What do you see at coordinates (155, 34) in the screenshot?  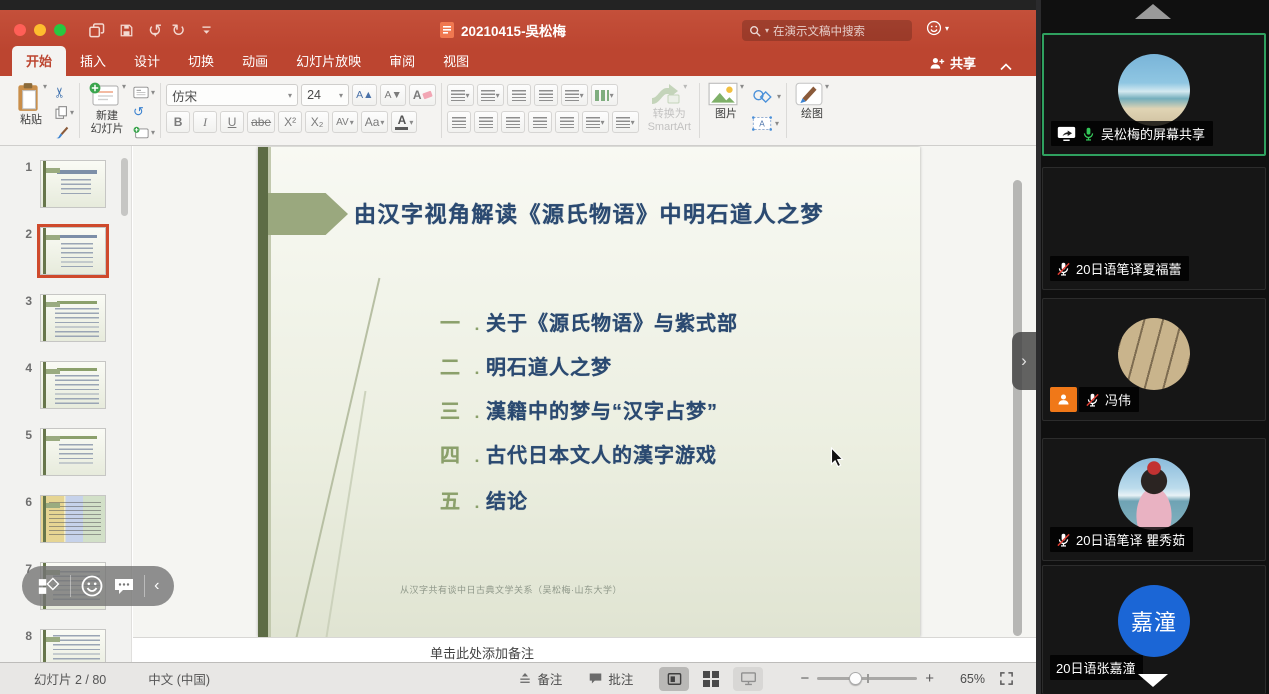 I see `undo-dropdown-icon: ▾` at bounding box center [155, 34].